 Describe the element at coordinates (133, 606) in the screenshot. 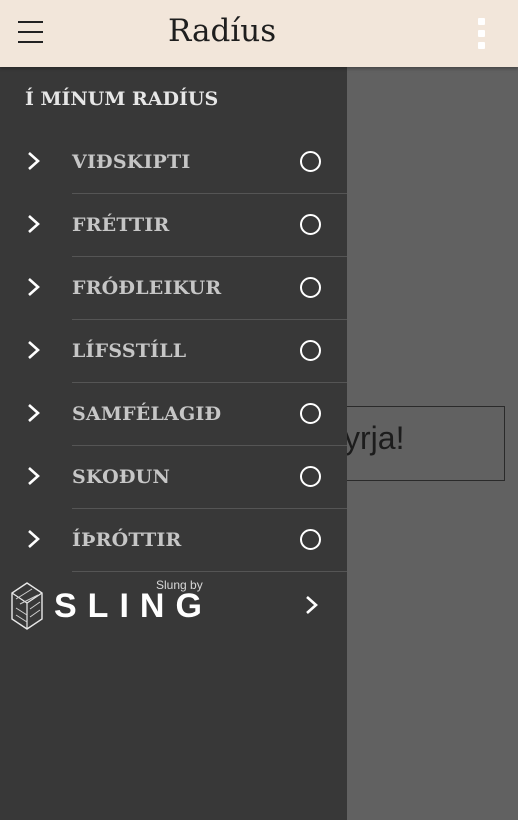

I see `sling-brand-wordmark: SLING` at that location.